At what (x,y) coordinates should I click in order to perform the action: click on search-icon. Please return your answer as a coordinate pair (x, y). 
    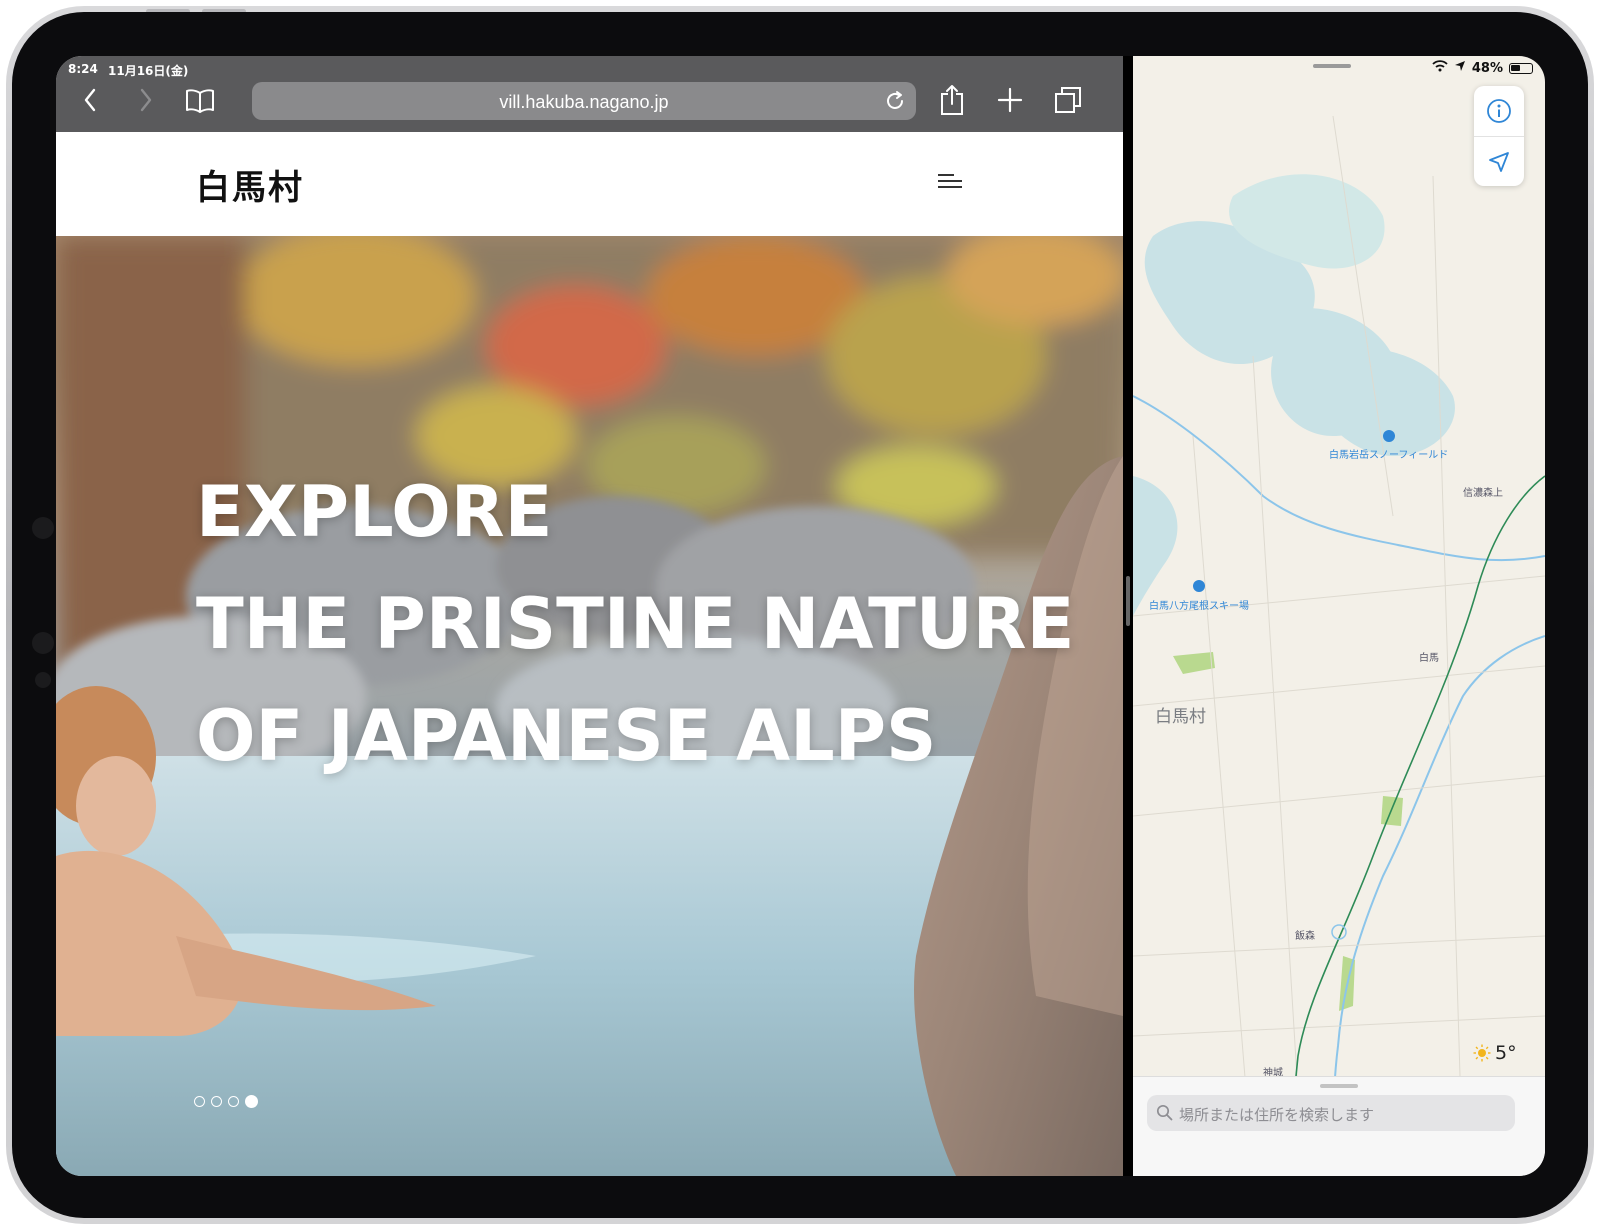
    Looking at the image, I should click on (1164, 1112).